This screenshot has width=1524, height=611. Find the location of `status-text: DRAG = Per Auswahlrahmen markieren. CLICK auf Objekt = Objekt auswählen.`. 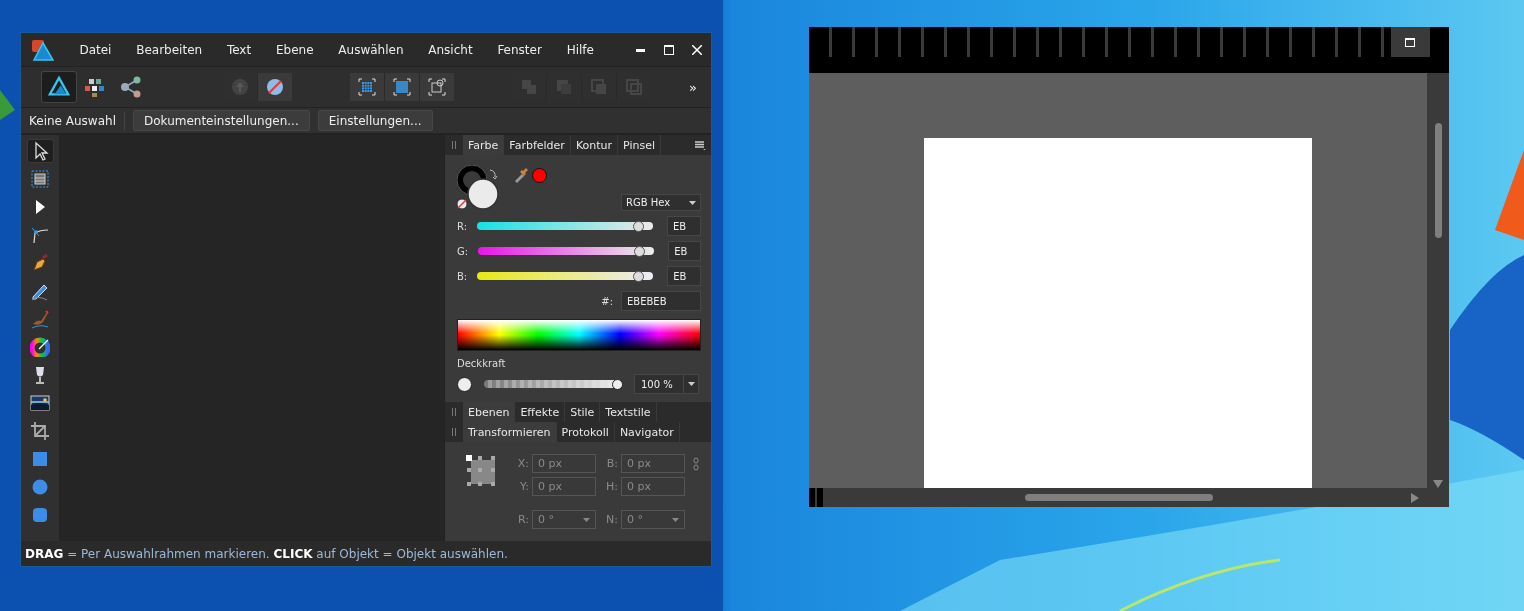

status-text: DRAG = Per Auswahlrahmen markieren. CLICK auf Objekt = Objekt auswählen. is located at coordinates (266, 553).